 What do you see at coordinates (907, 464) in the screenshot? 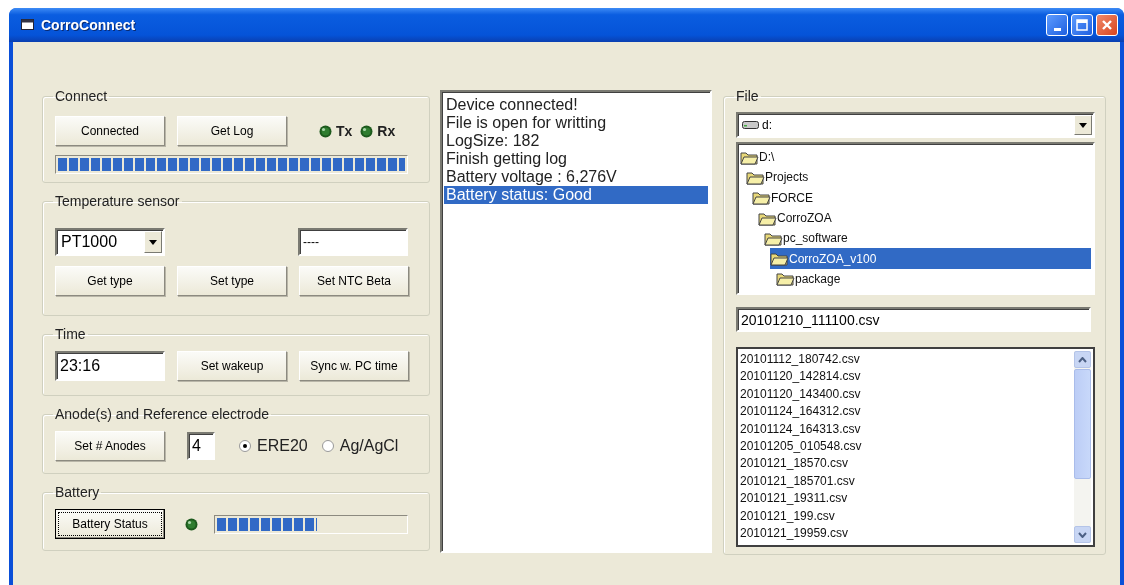
I see `file-item: 2010121_18570.csv` at bounding box center [907, 464].